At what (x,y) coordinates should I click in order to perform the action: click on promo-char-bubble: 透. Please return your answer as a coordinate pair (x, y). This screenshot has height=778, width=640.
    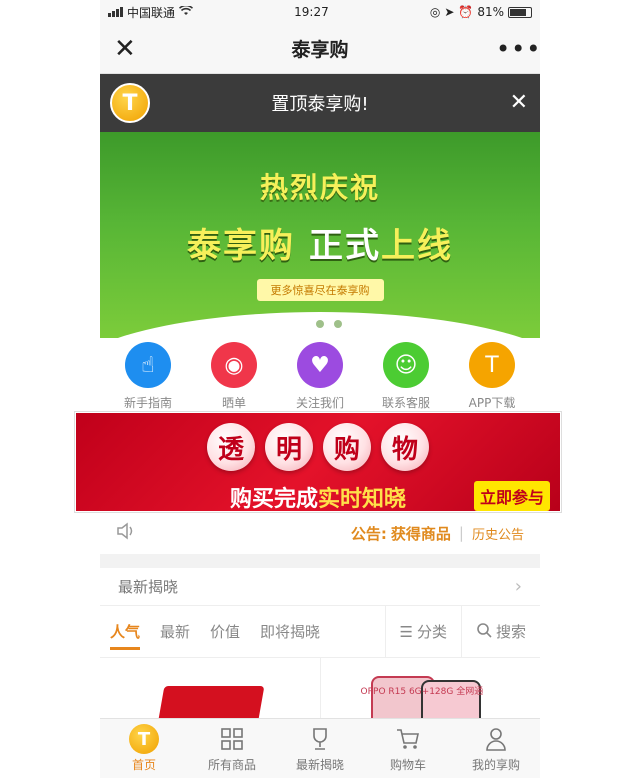
    Looking at the image, I should click on (231, 447).